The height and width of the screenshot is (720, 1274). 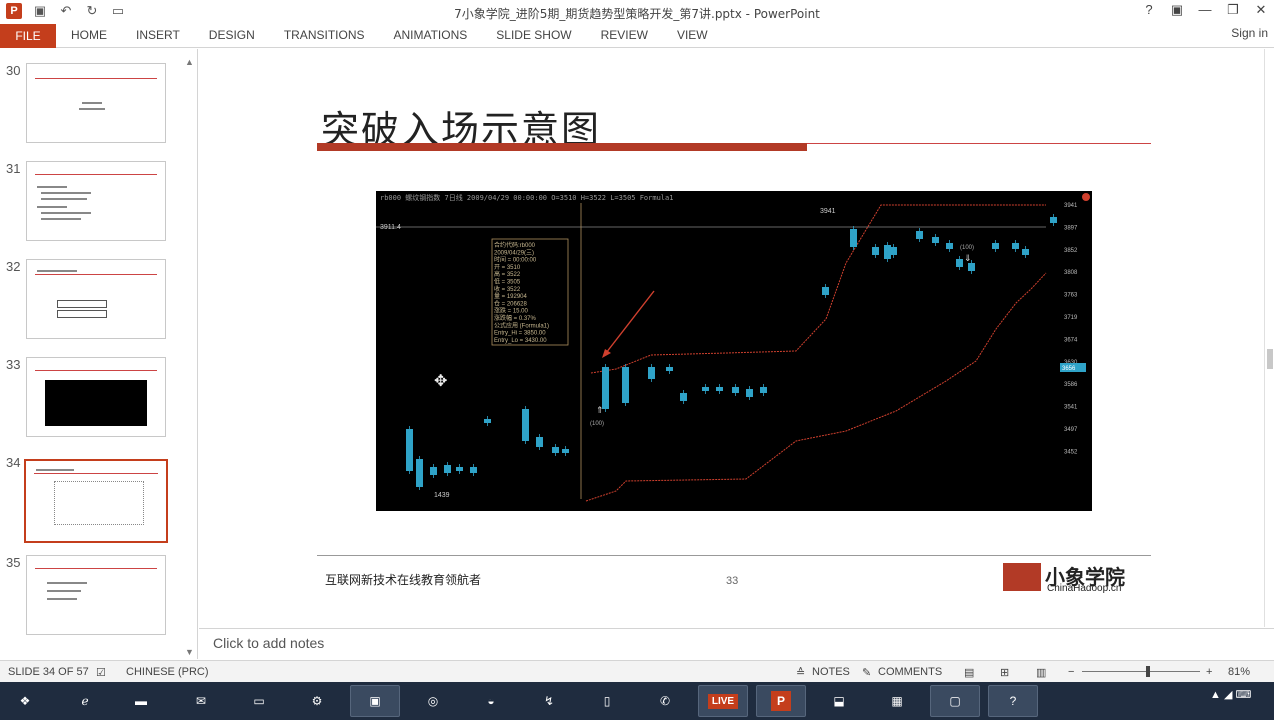 I want to click on scrollbar-thumb, so click(x=1270, y=359).